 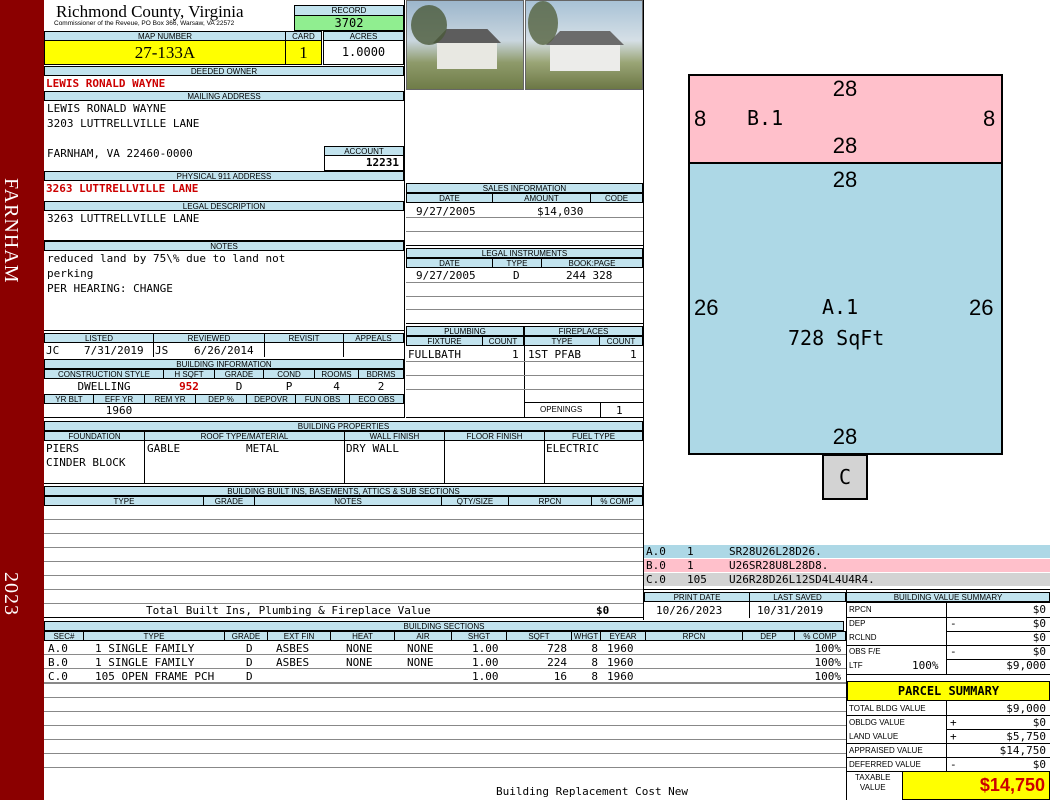 I want to click on fp-type: 1ST PFAB, so click(x=554, y=354).